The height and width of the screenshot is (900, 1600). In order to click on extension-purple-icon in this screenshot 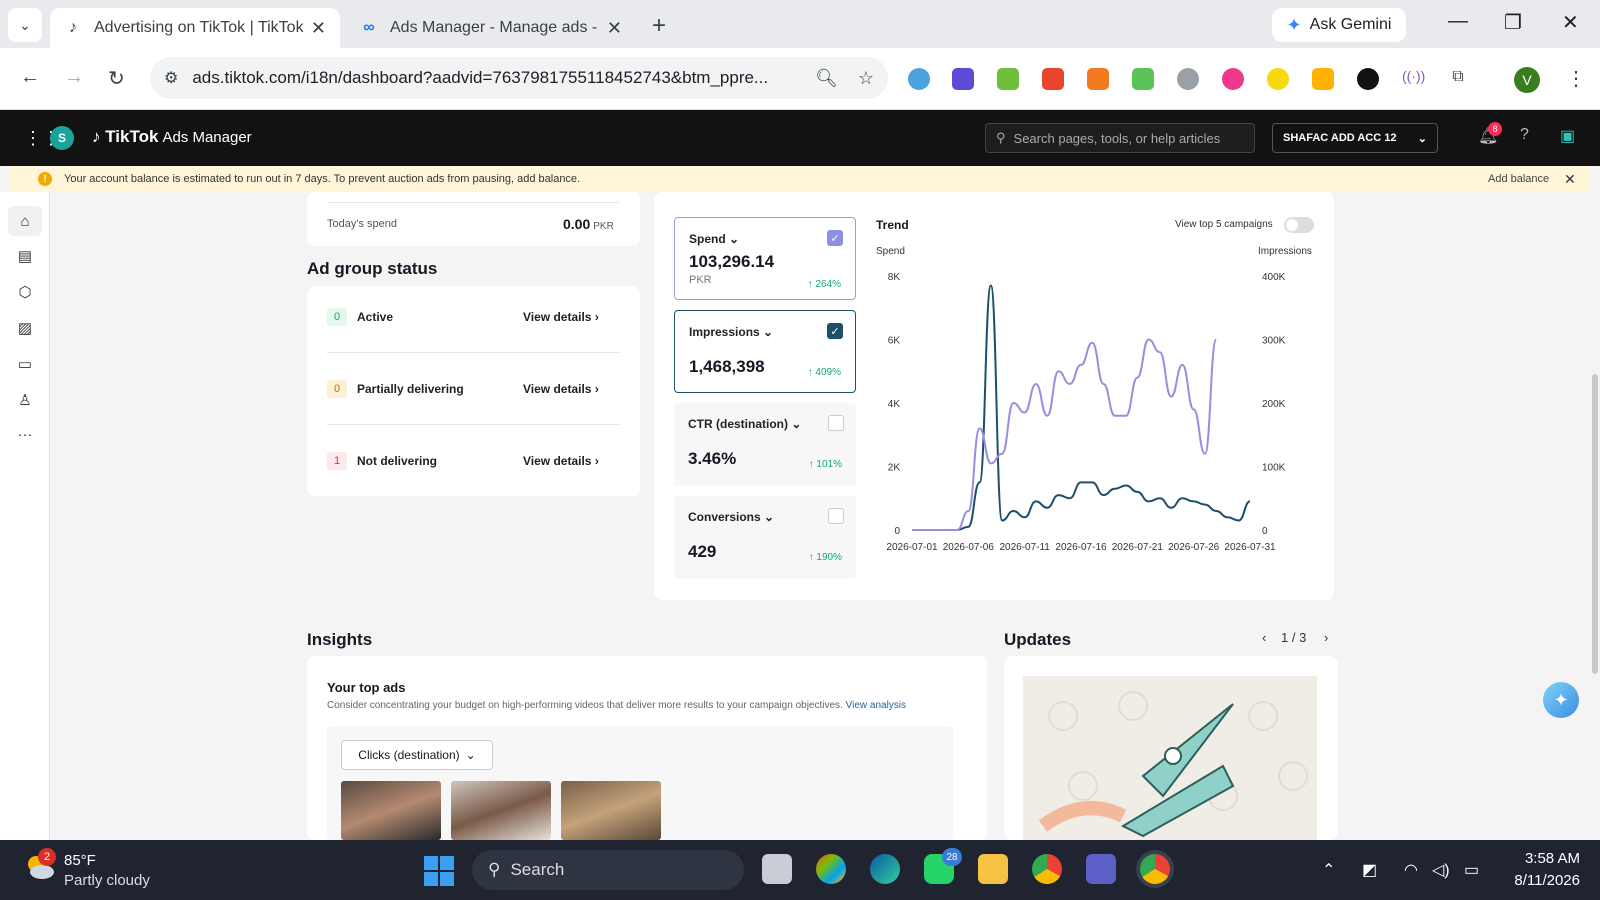, I will do `click(963, 79)`.